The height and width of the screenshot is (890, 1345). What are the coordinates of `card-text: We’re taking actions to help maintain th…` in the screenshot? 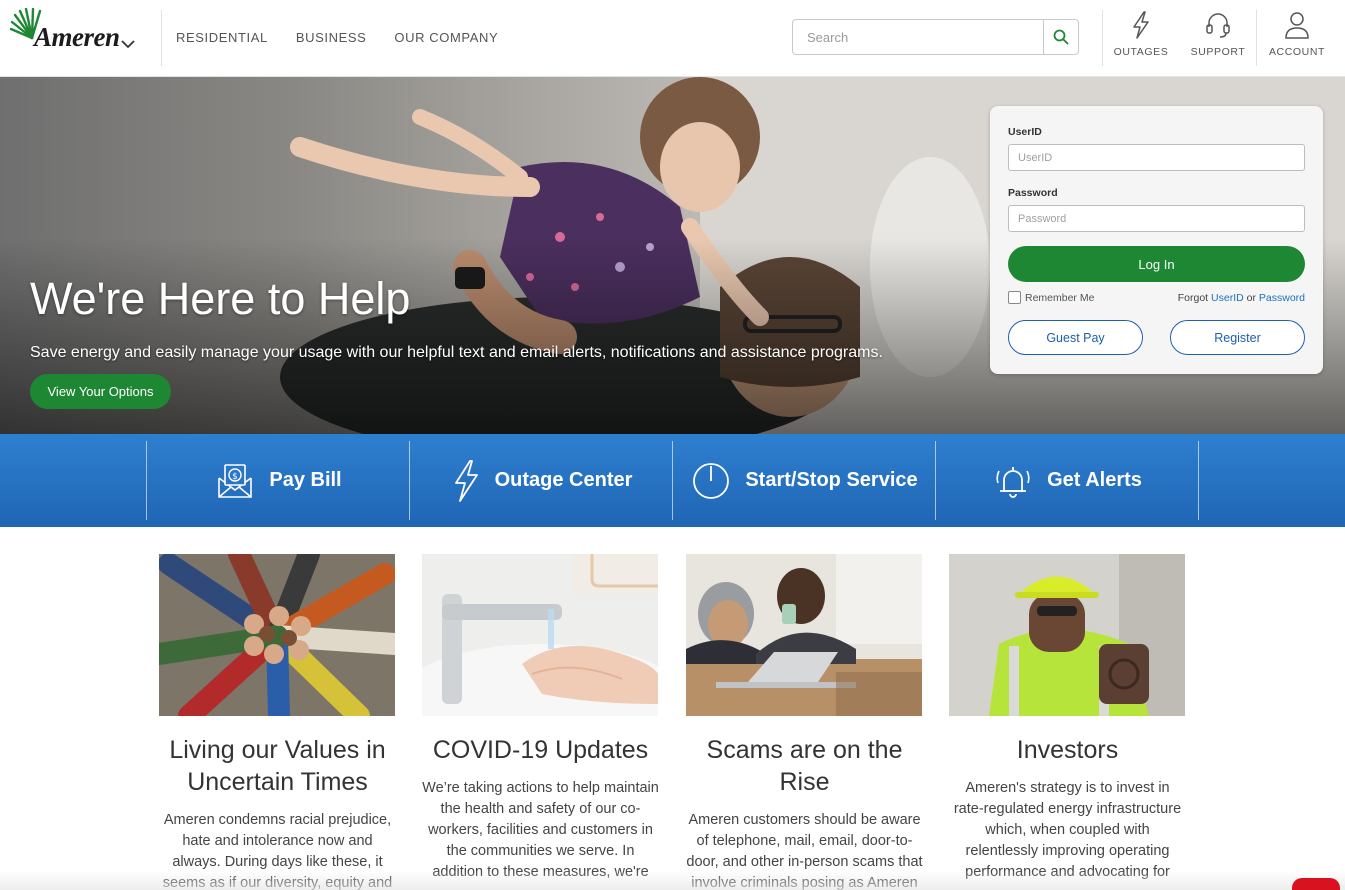 It's located at (540, 830).